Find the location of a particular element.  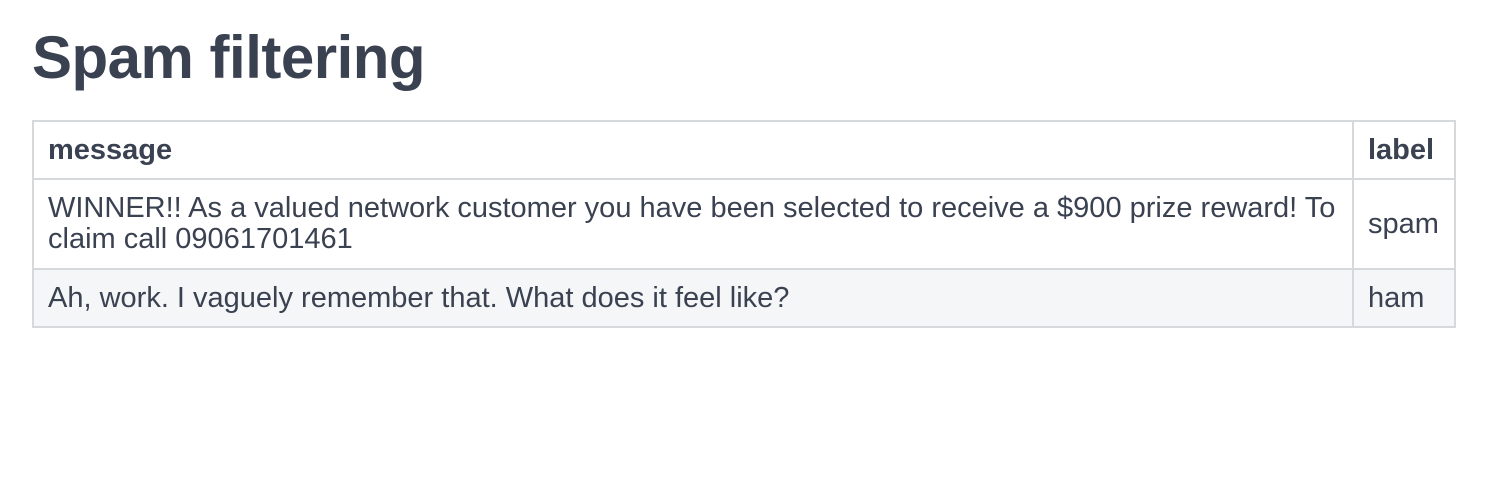

header-row: message label is located at coordinates (744, 150).